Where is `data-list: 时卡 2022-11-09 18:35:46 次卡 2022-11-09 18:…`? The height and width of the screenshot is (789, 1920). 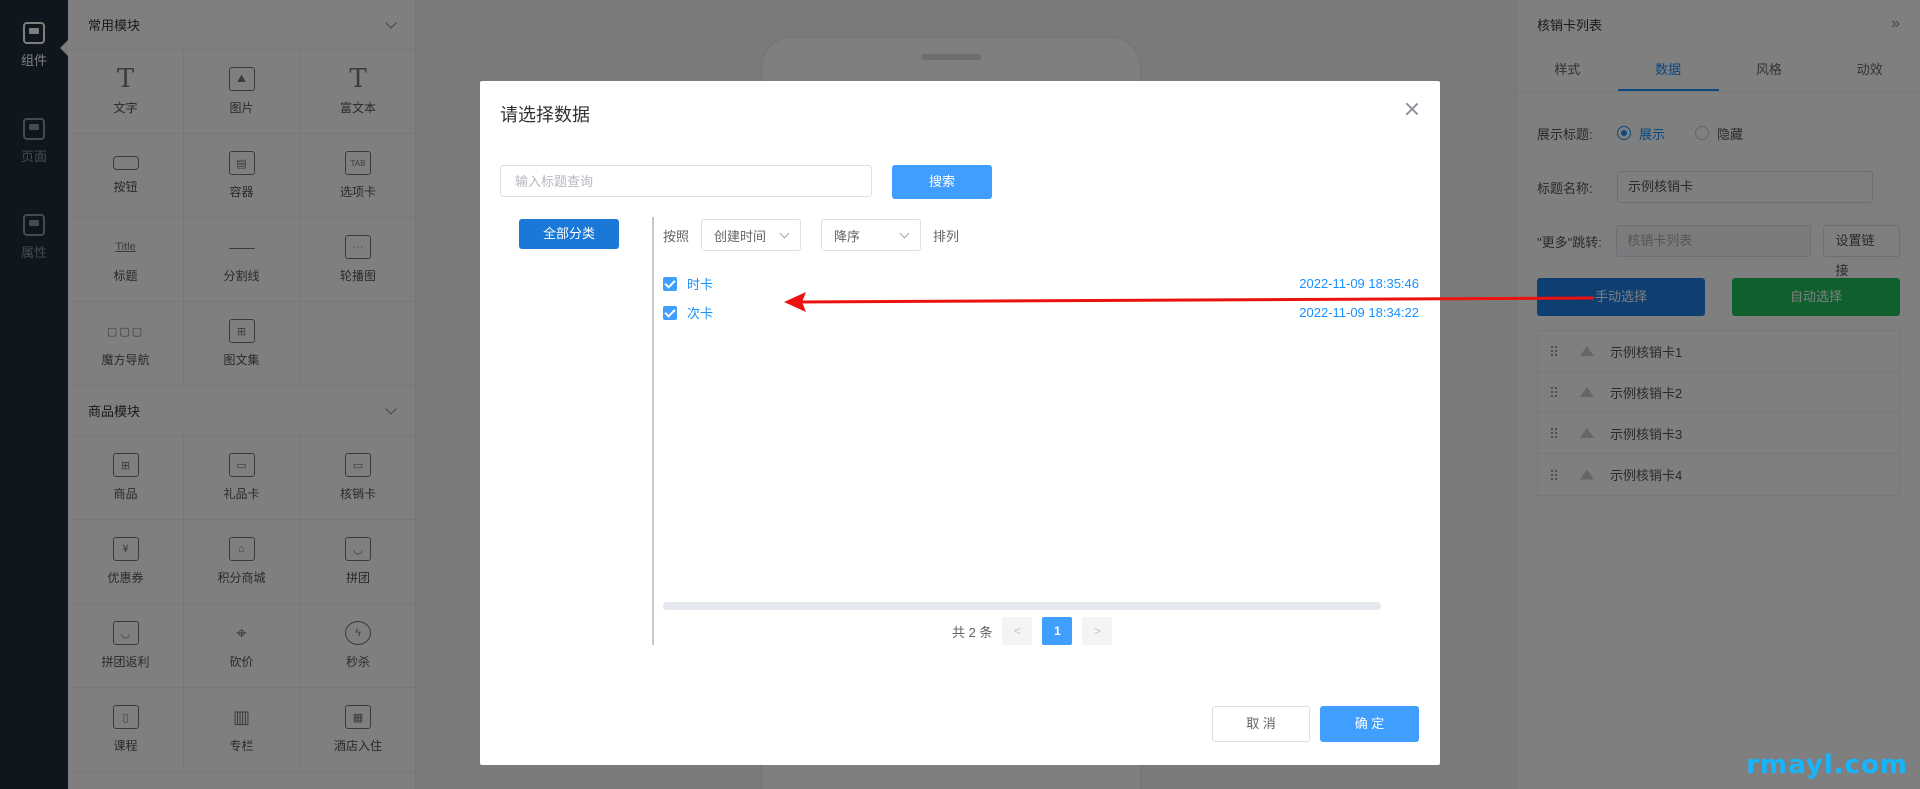 data-list: 时卡 2022-11-09 18:35:46 次卡 2022-11-09 18:… is located at coordinates (1041, 298).